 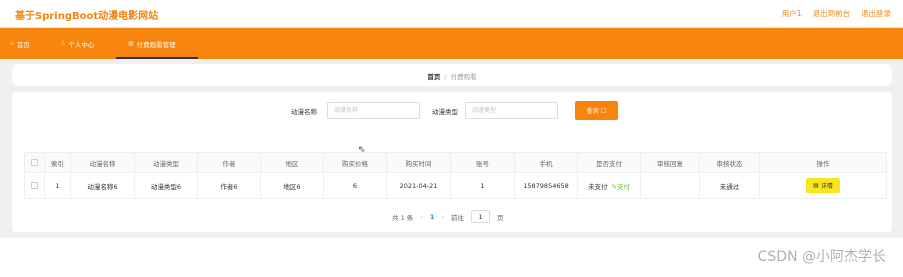 I want to click on nav-item-paid-watch: ▦ 付费观看管理, so click(x=157, y=43).